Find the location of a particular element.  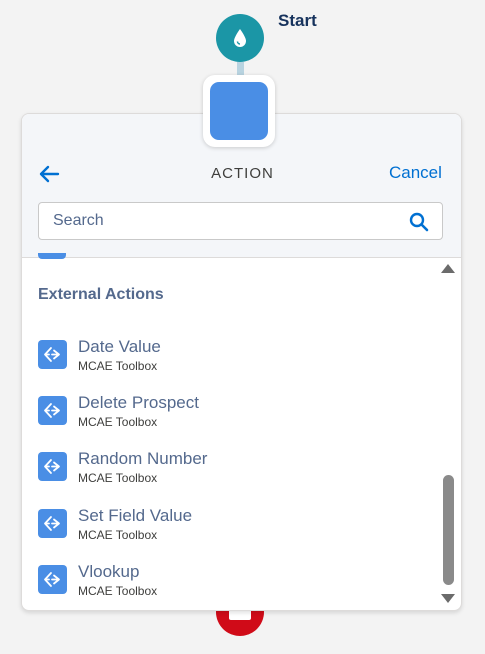

search-box is located at coordinates (240, 221).